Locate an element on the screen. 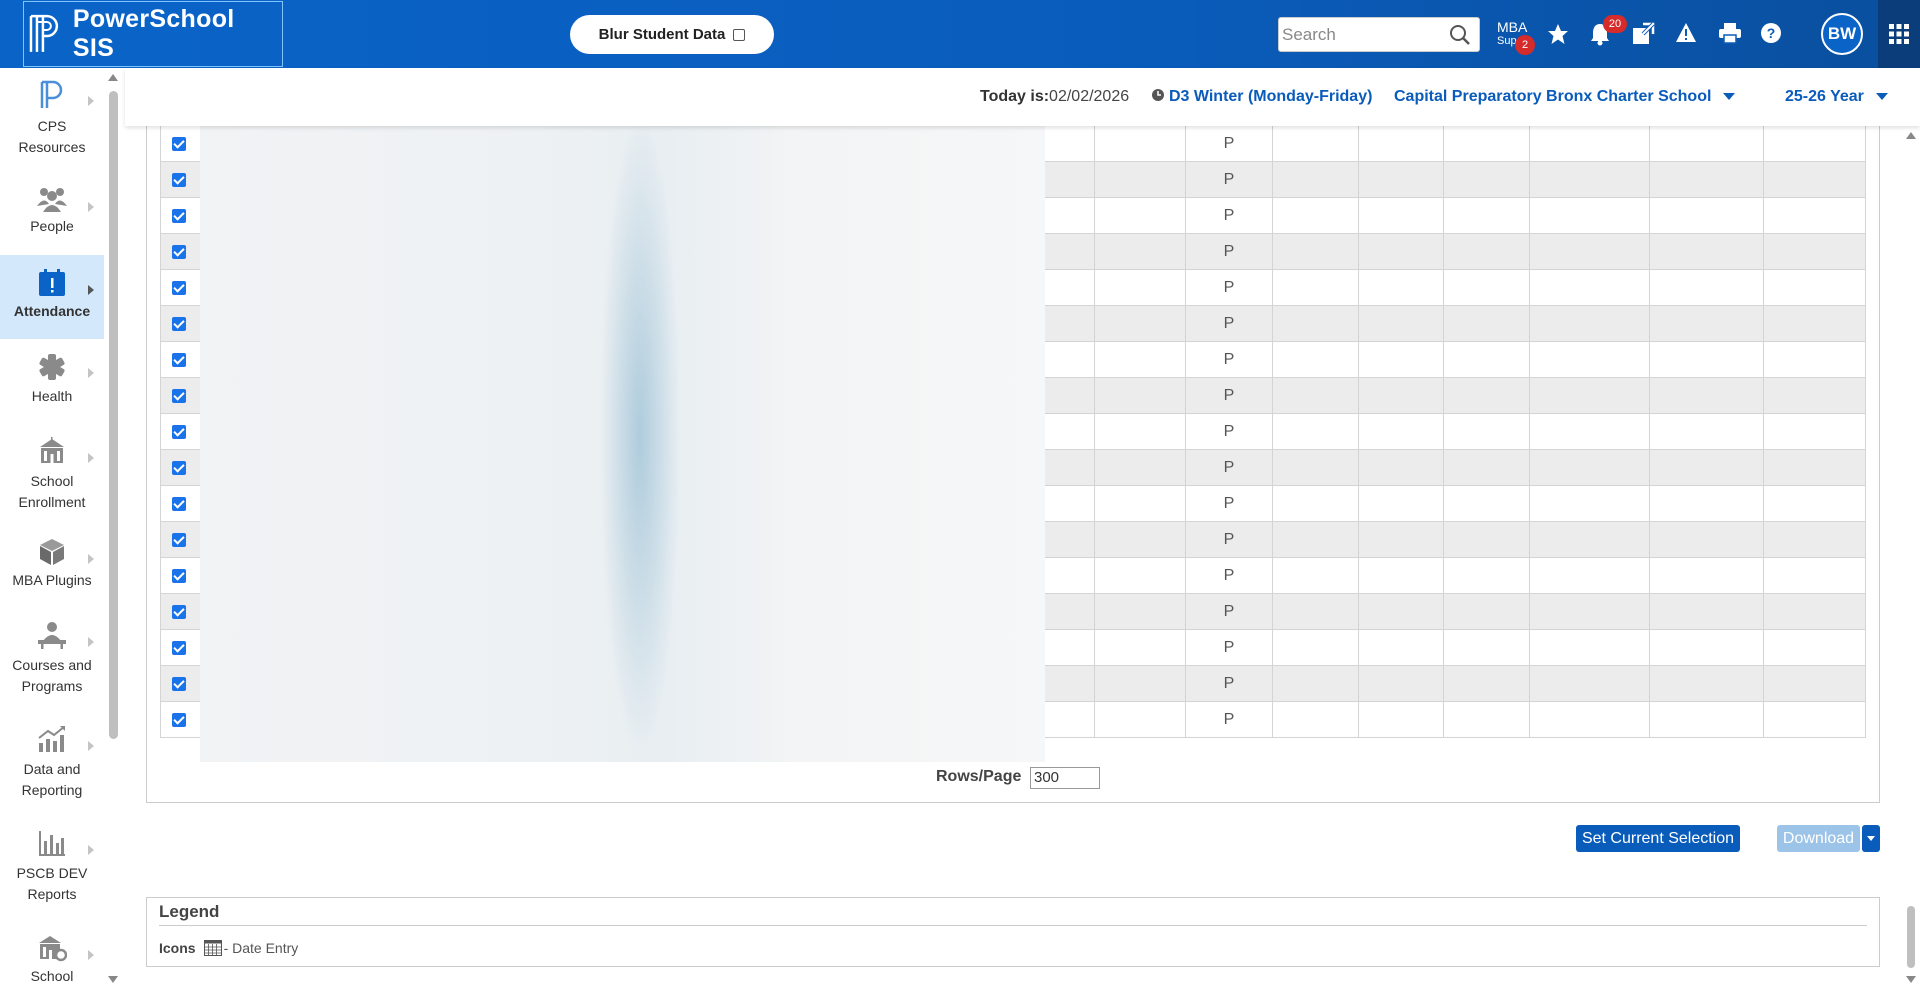 Image resolution: width=1920 pixels, height=988 pixels. app-title: PowerSchool SIS is located at coordinates (153, 33).